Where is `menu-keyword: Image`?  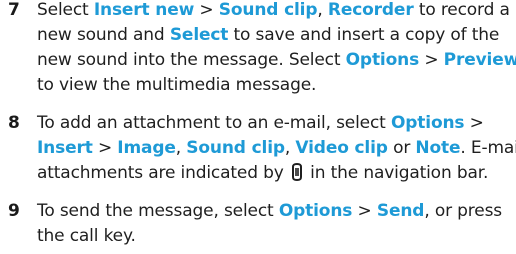 menu-keyword: Image is located at coordinates (146, 148).